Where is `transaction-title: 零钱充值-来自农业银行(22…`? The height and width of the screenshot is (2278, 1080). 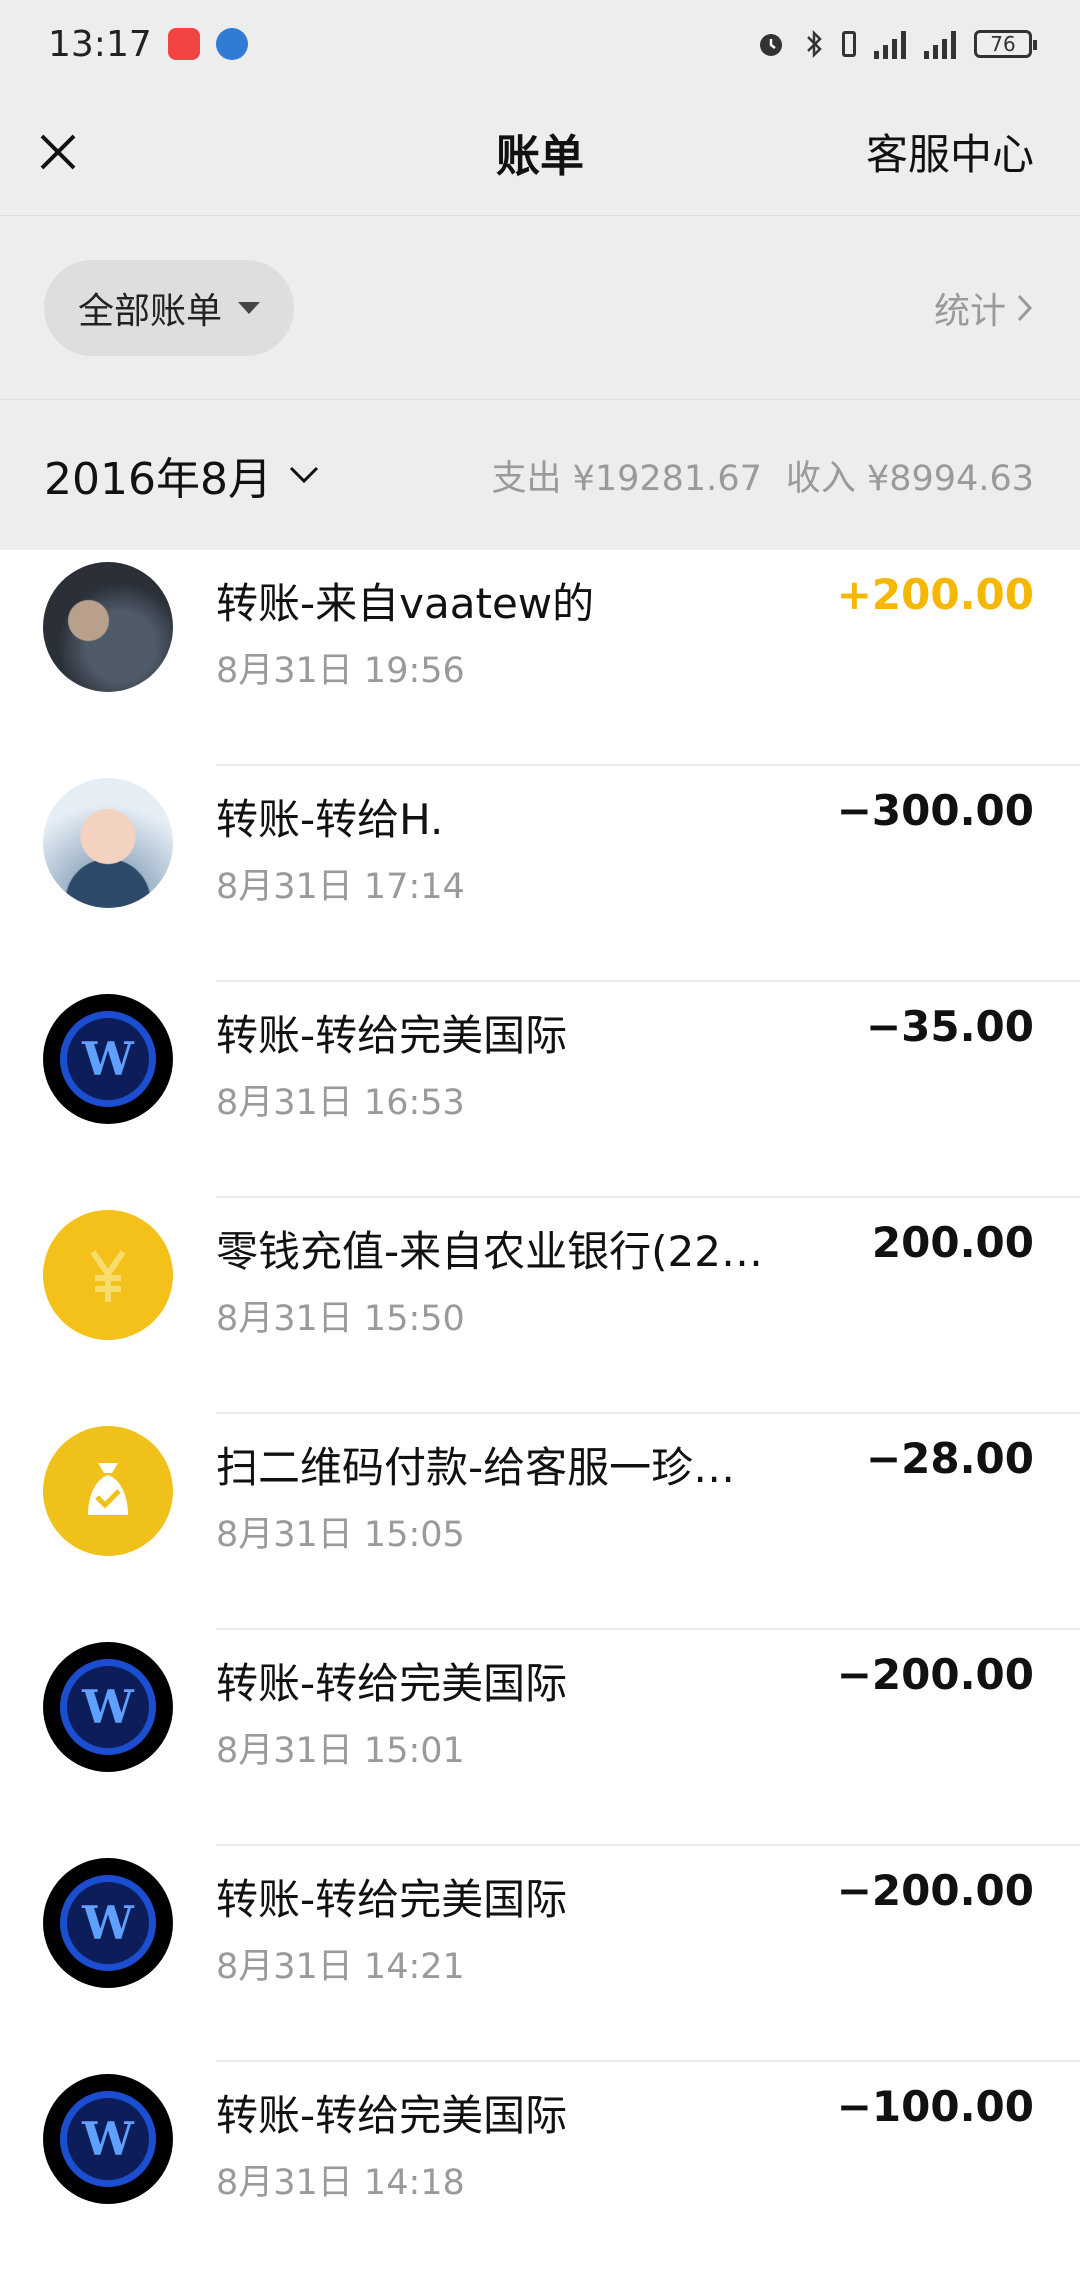 transaction-title: 零钱充值-来自农业银行(22… is located at coordinates (489, 1251).